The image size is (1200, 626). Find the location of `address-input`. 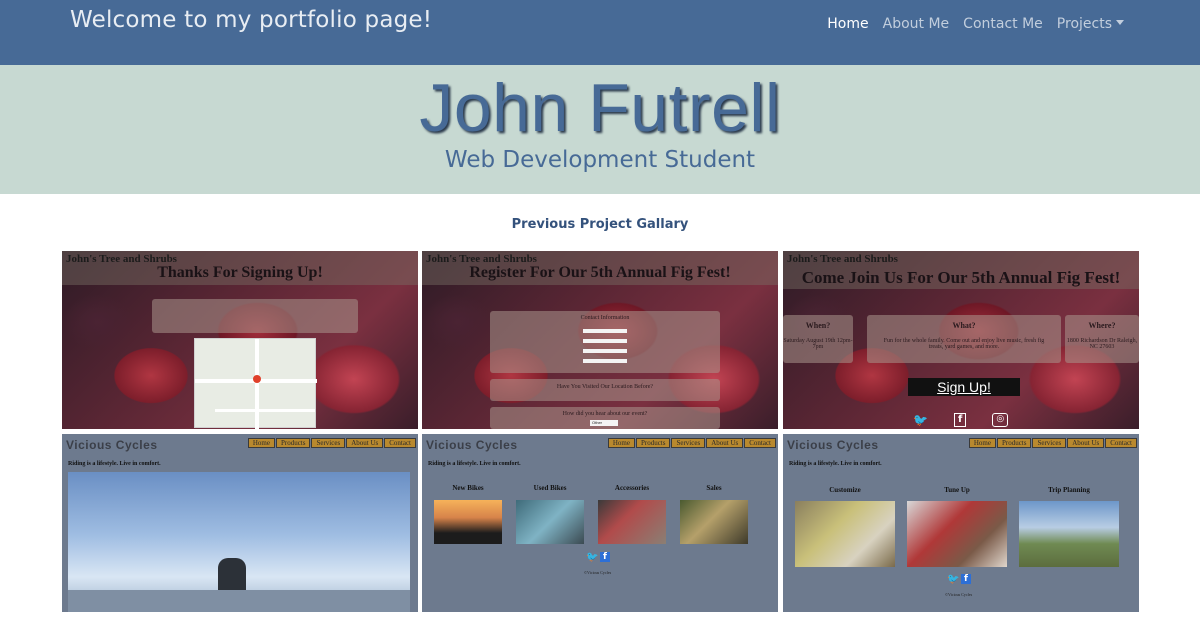

address-input is located at coordinates (605, 341).